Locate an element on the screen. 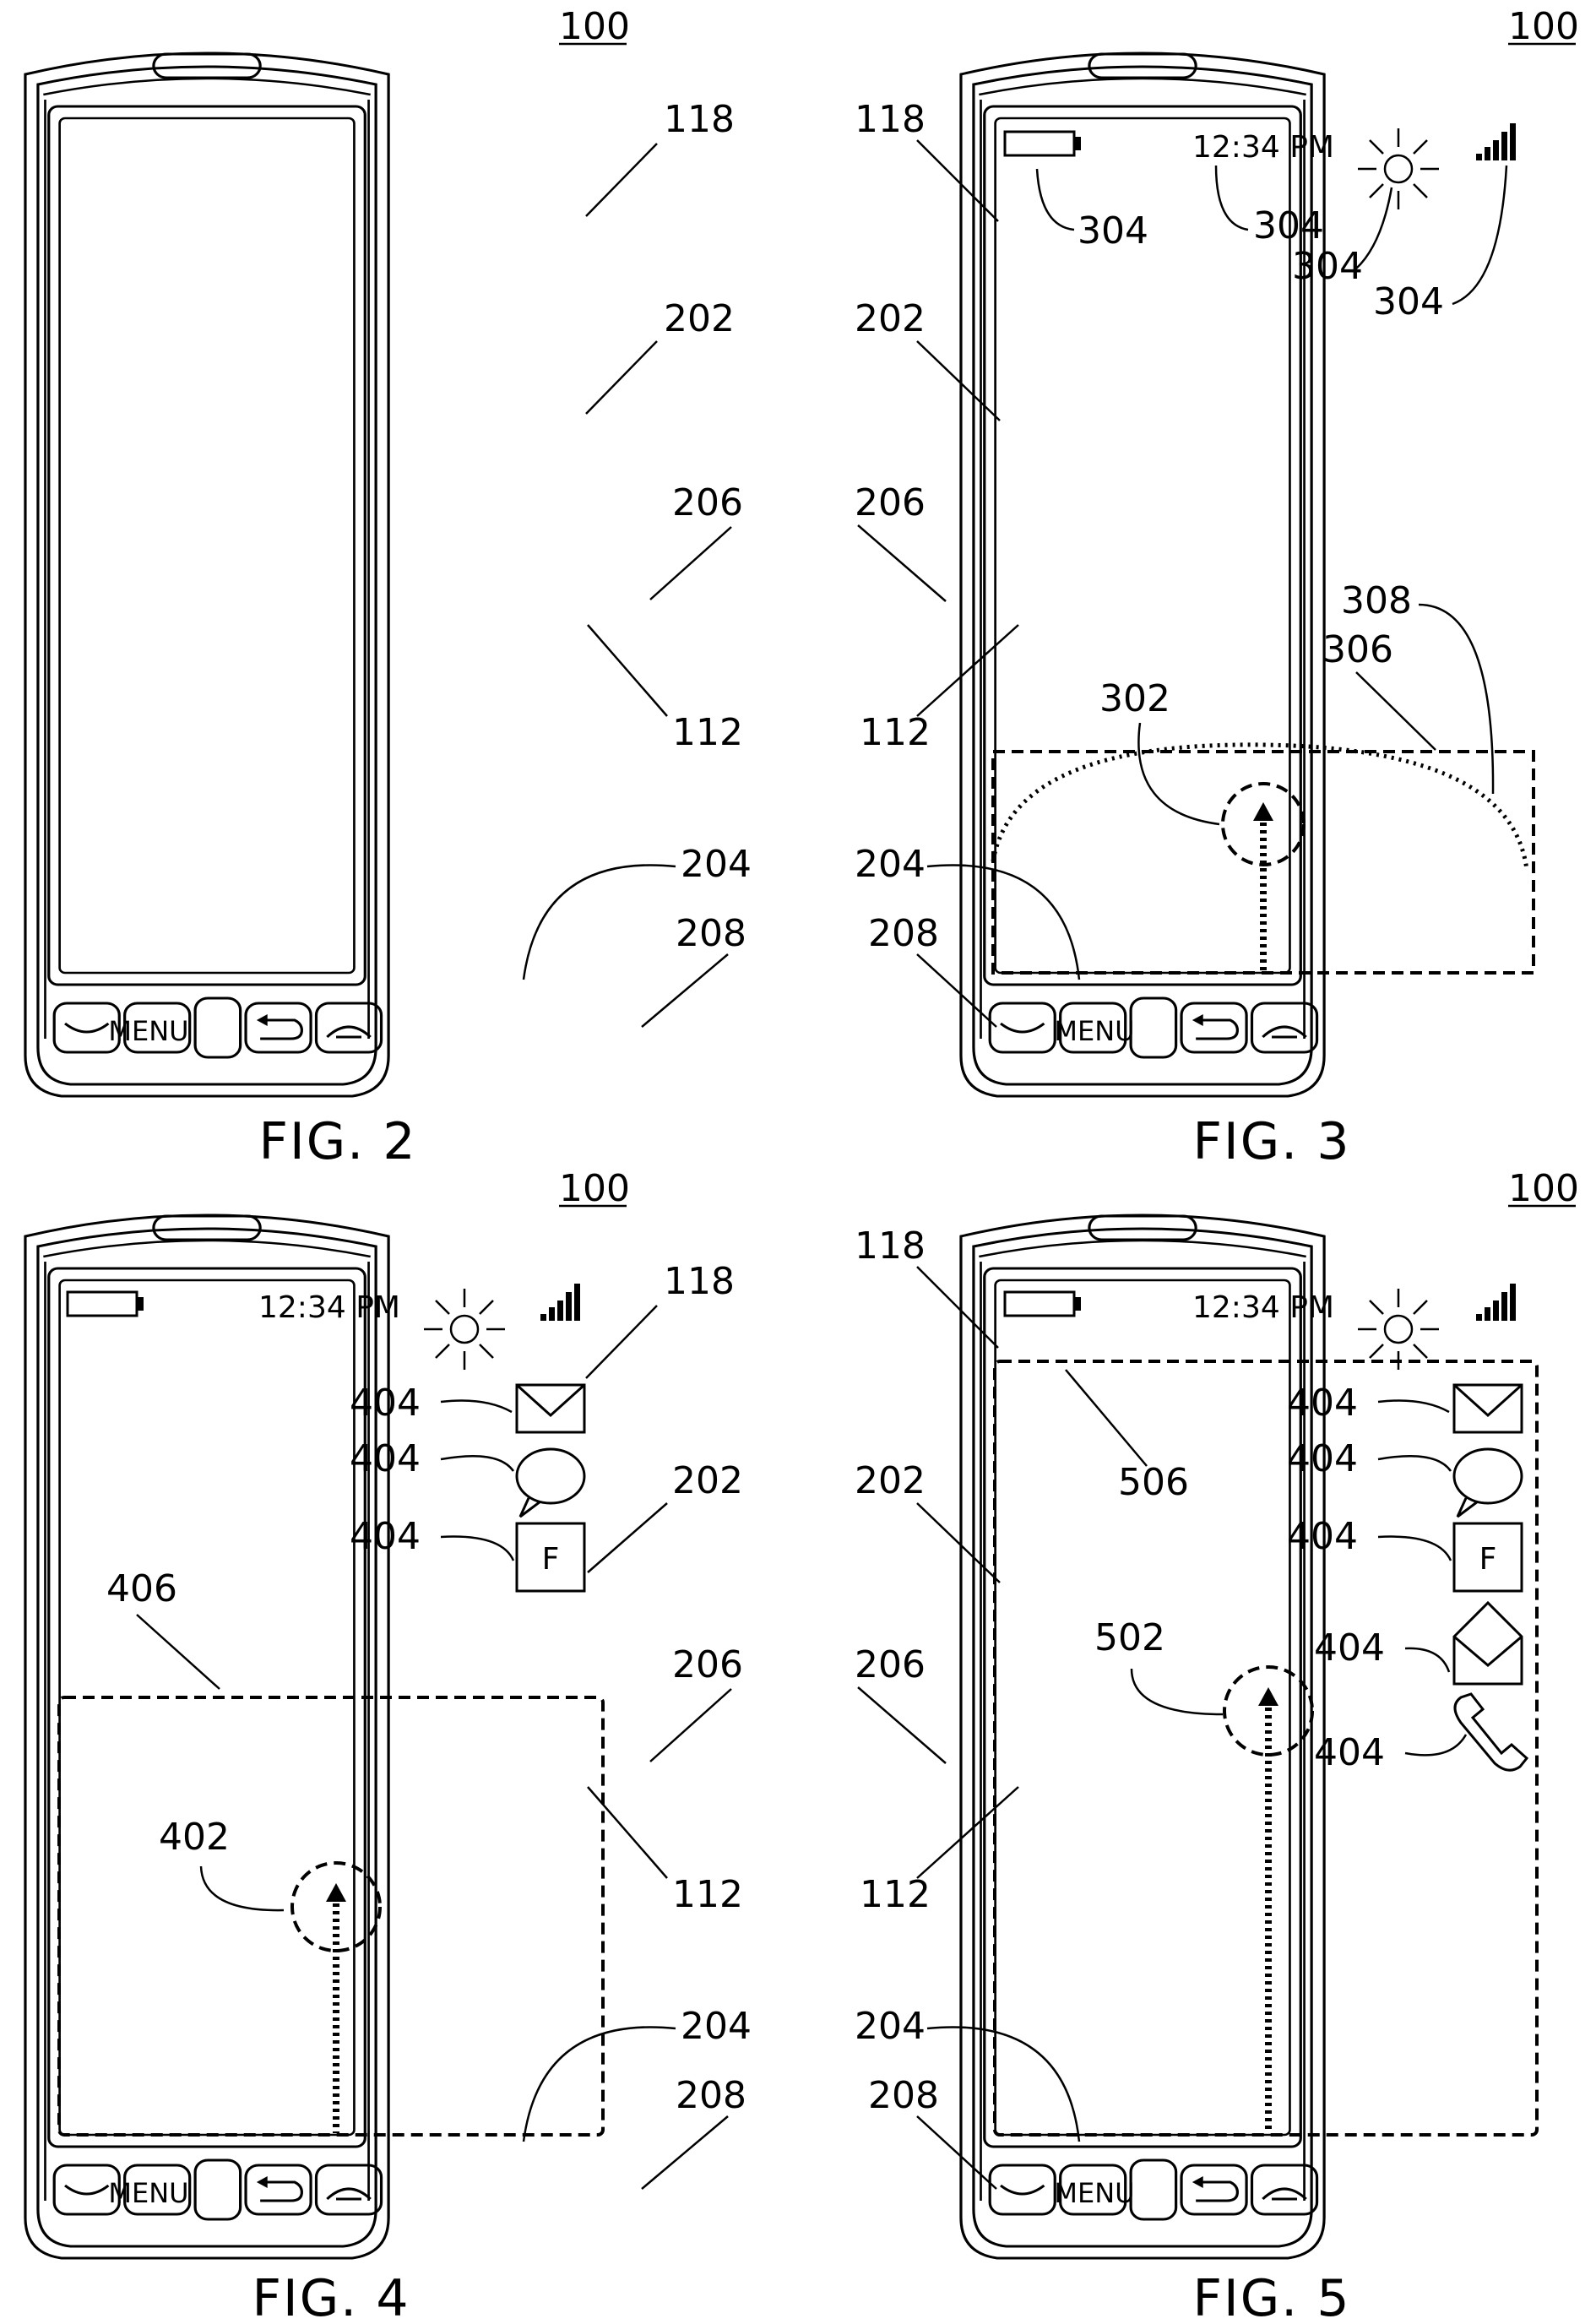  ref-402: 402 is located at coordinates (194, 1837).